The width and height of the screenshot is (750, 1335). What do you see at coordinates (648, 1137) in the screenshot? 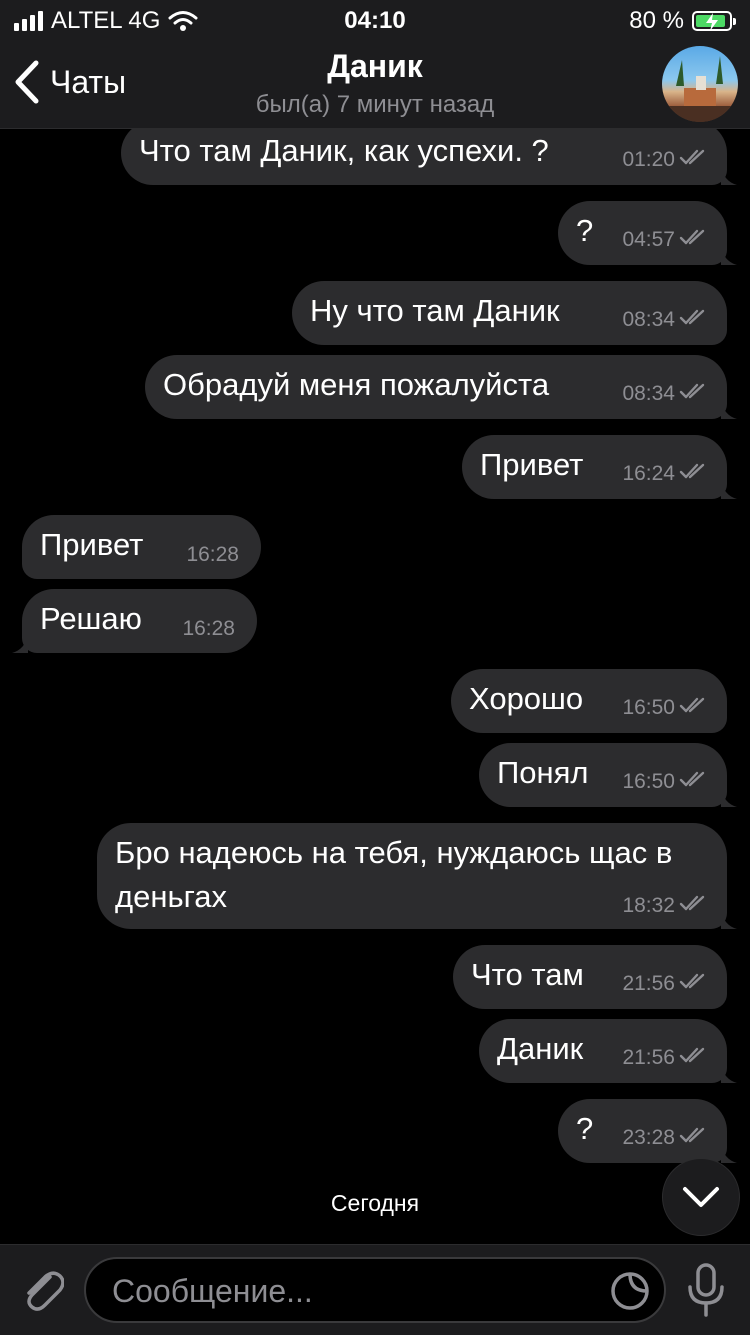
I see `message-time: 23:28` at bounding box center [648, 1137].